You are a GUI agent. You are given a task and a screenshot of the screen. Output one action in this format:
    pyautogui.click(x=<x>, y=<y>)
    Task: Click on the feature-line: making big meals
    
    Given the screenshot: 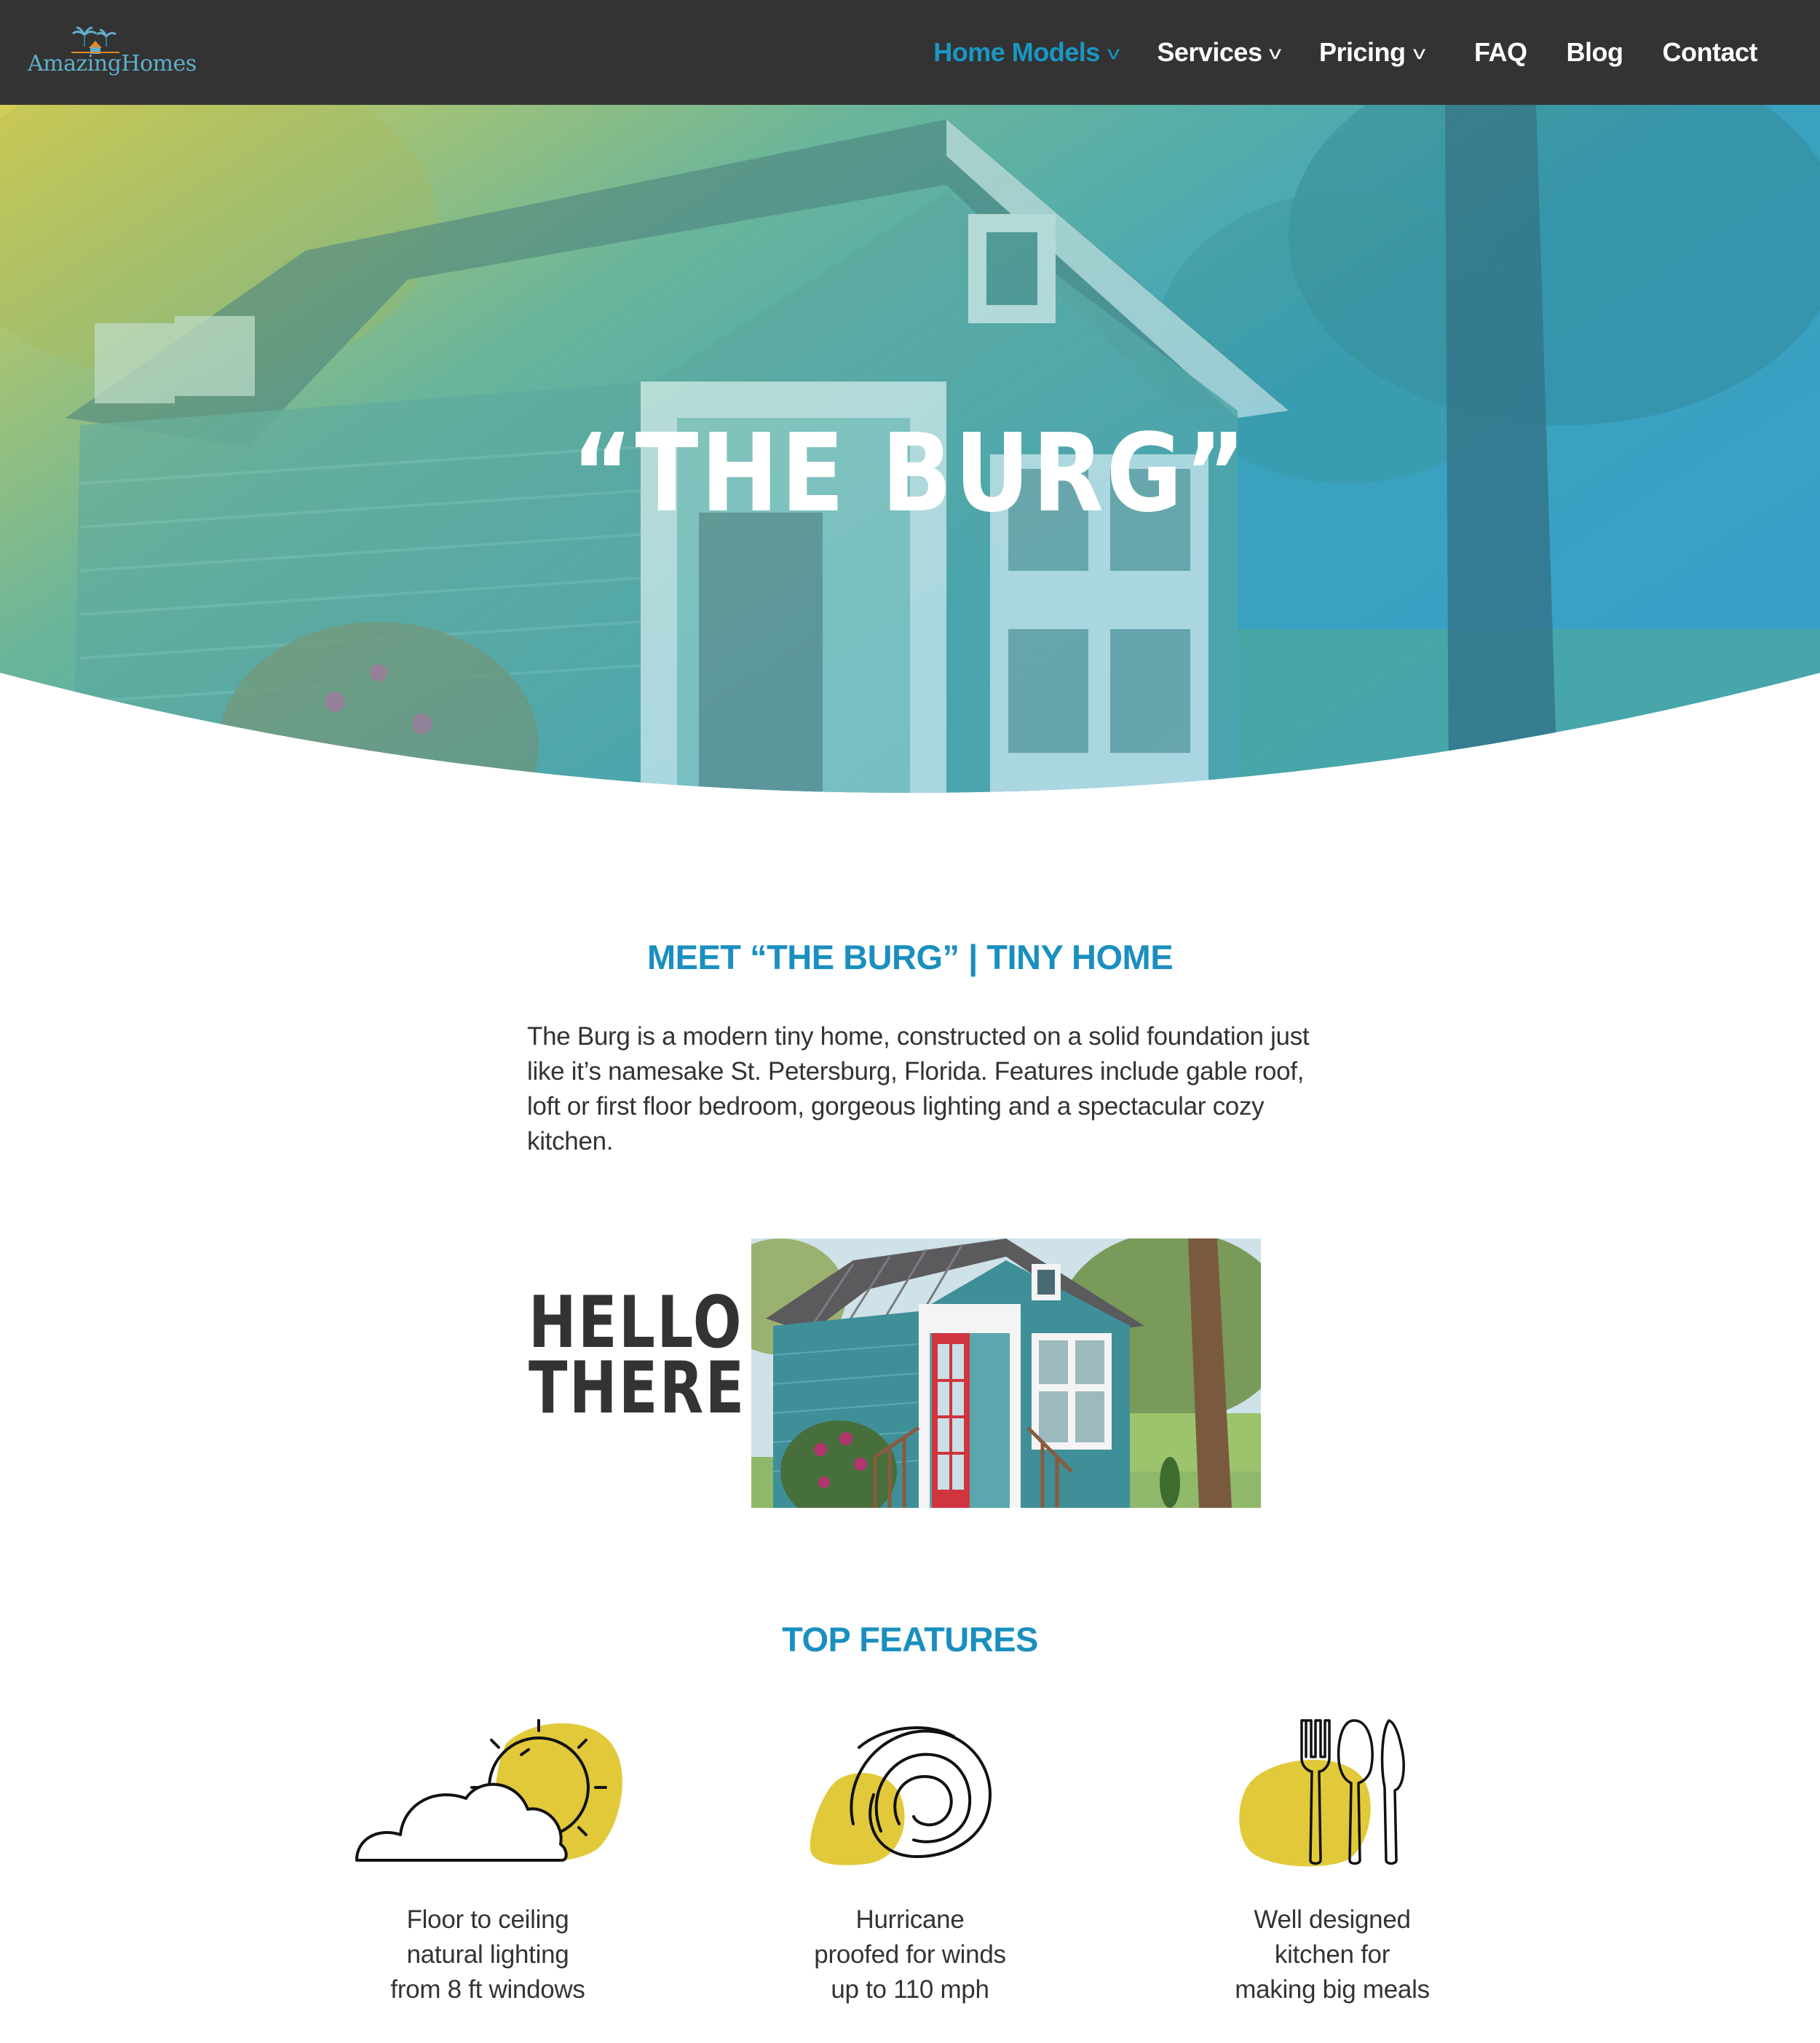 What is the action you would take?
    pyautogui.click(x=1332, y=1989)
    